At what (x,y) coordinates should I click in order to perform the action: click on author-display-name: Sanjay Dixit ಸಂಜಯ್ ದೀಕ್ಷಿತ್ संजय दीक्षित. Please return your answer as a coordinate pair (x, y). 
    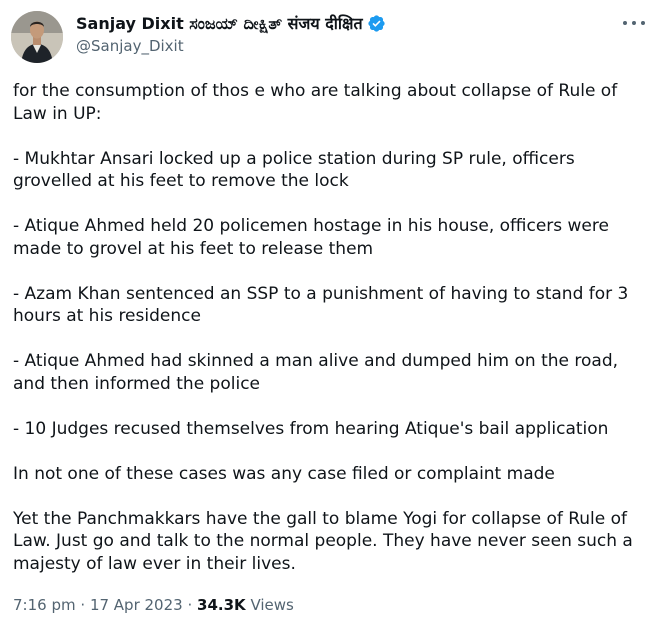
    Looking at the image, I should click on (219, 23).